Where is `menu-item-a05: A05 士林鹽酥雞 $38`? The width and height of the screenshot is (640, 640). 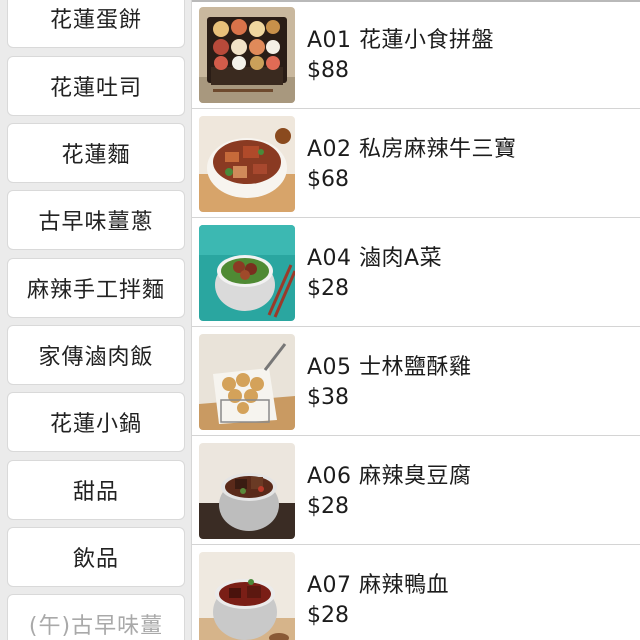 menu-item-a05: A05 士林鹽酥雞 $38 is located at coordinates (416, 381).